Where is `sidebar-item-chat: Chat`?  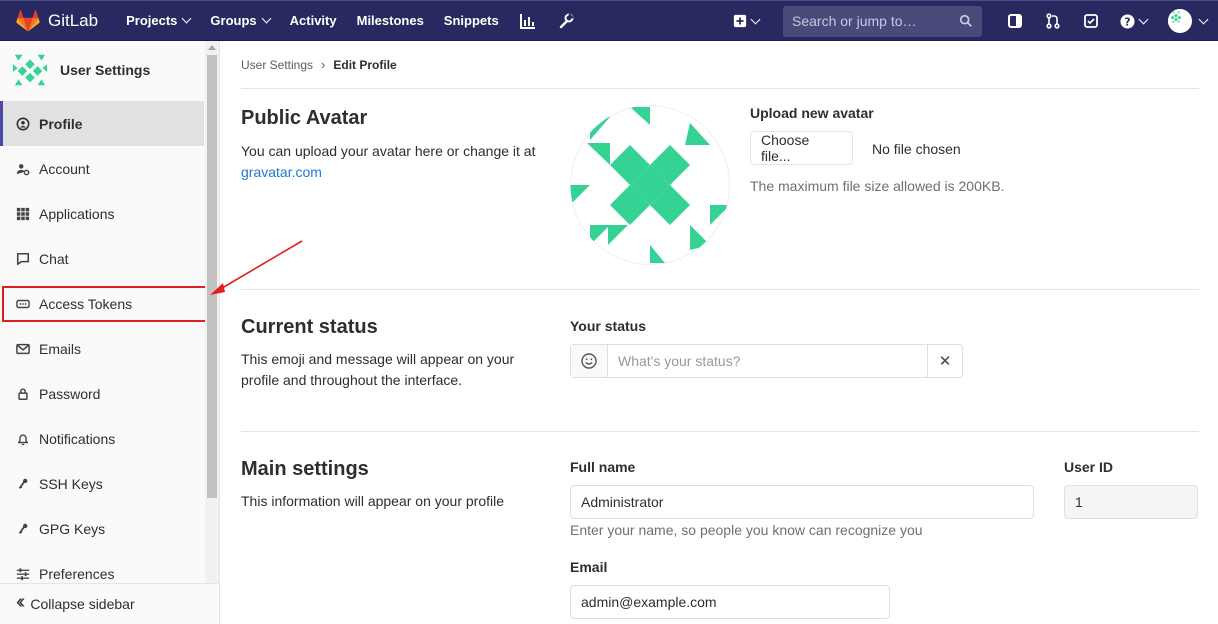 sidebar-item-chat: Chat is located at coordinates (102, 258).